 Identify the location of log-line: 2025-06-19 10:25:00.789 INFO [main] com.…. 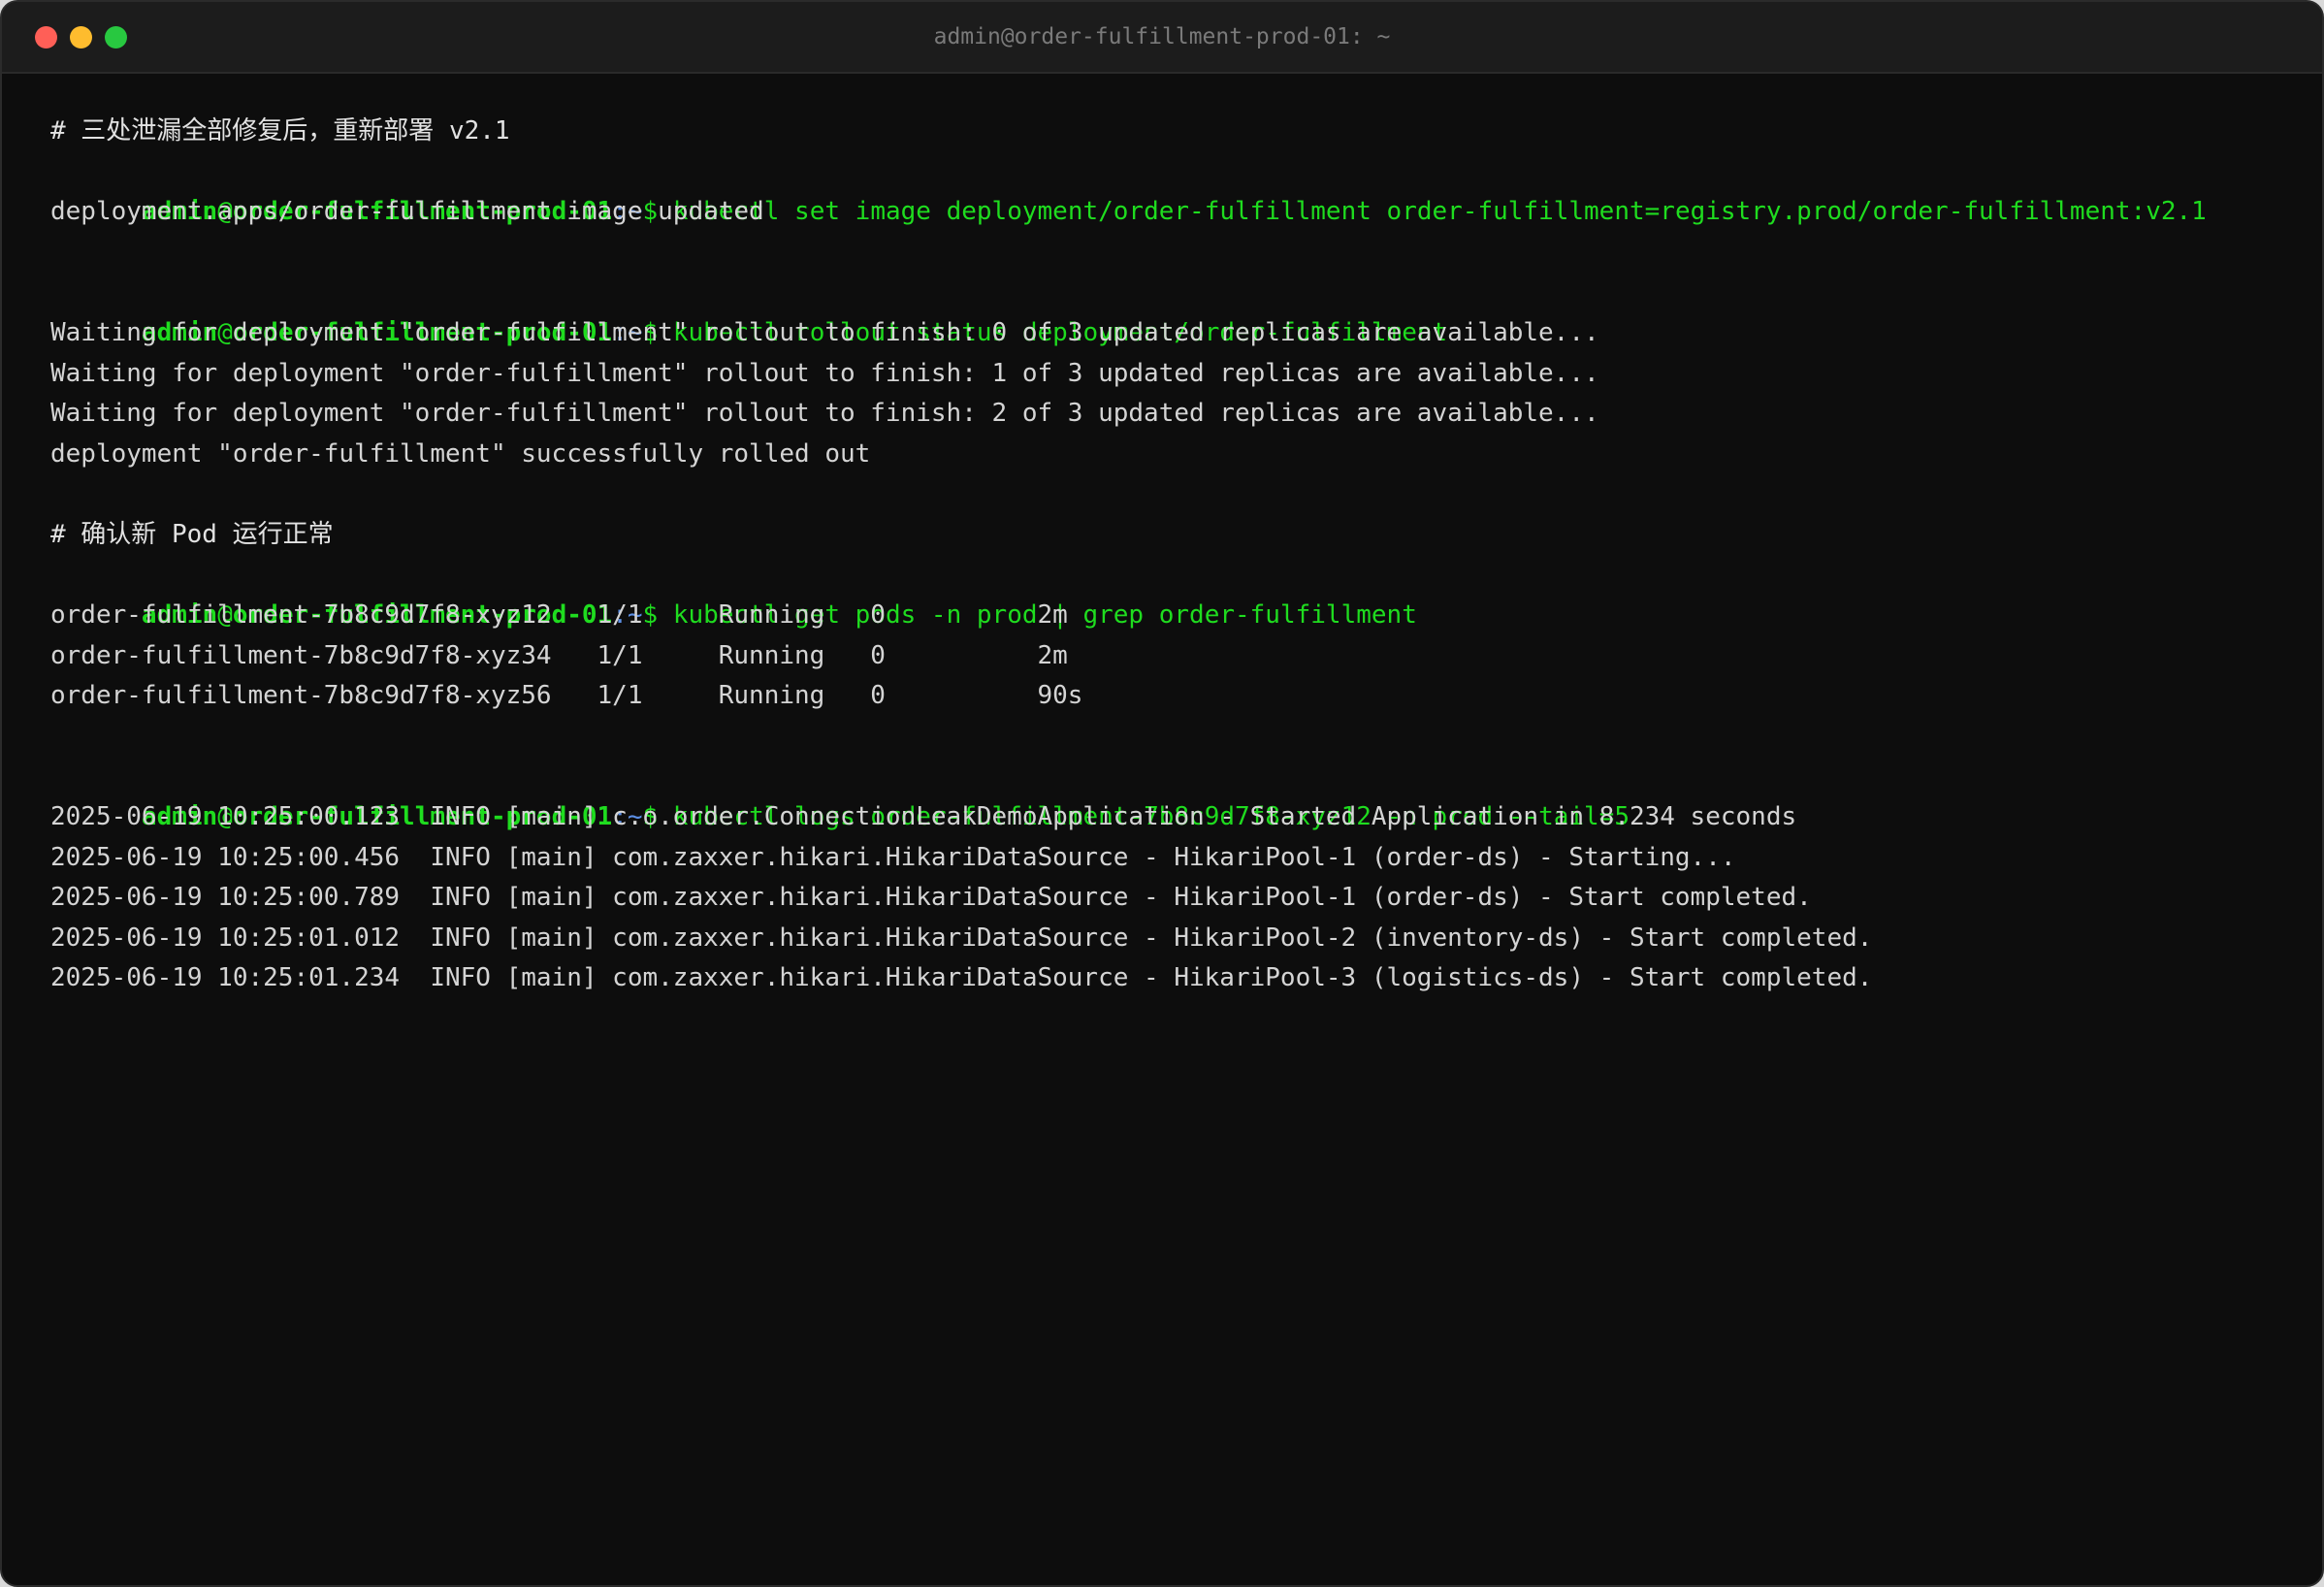
(931, 898).